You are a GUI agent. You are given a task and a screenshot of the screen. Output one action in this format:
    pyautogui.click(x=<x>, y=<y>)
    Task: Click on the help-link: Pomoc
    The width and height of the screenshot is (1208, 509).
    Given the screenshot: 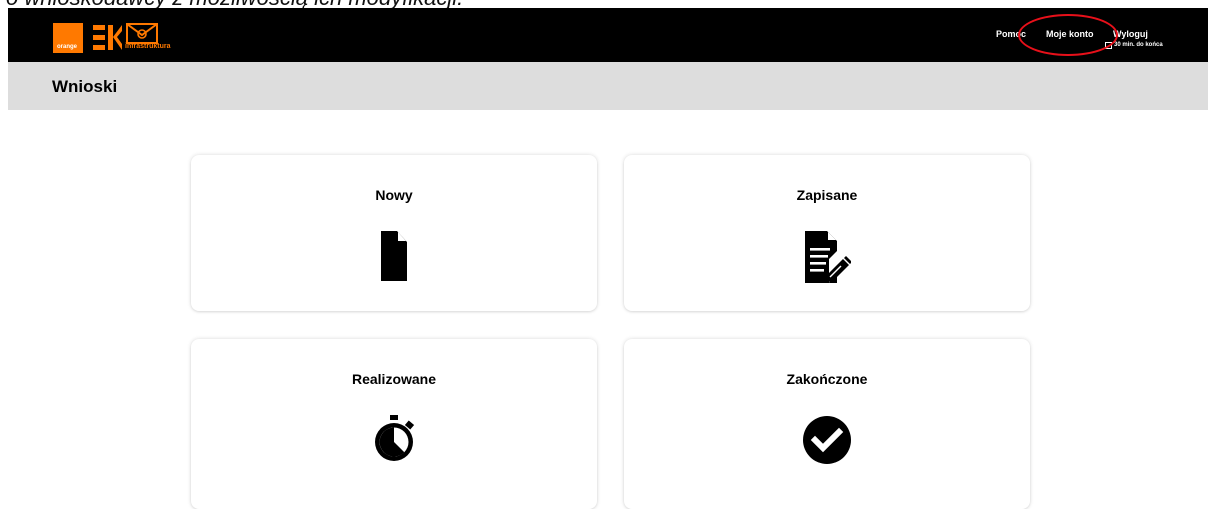 What is the action you would take?
    pyautogui.click(x=1011, y=34)
    